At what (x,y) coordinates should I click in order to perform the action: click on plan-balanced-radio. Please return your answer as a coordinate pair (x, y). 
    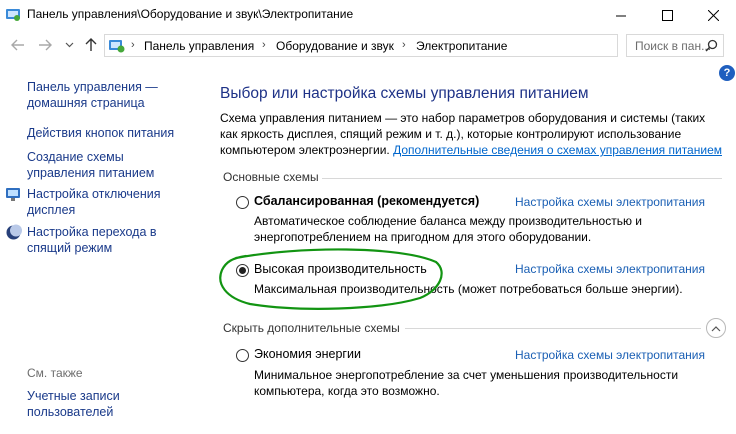
    Looking at the image, I should click on (242, 202).